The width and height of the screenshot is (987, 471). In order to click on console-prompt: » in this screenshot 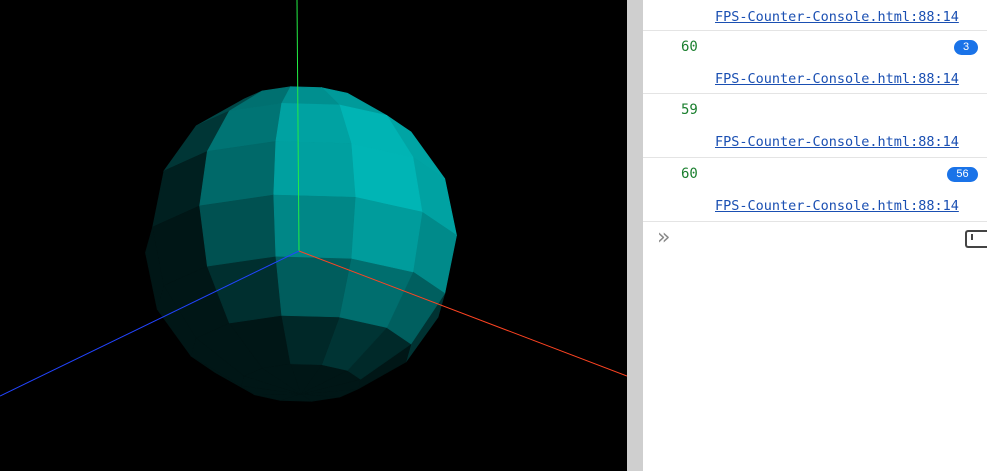, I will do `click(815, 237)`.